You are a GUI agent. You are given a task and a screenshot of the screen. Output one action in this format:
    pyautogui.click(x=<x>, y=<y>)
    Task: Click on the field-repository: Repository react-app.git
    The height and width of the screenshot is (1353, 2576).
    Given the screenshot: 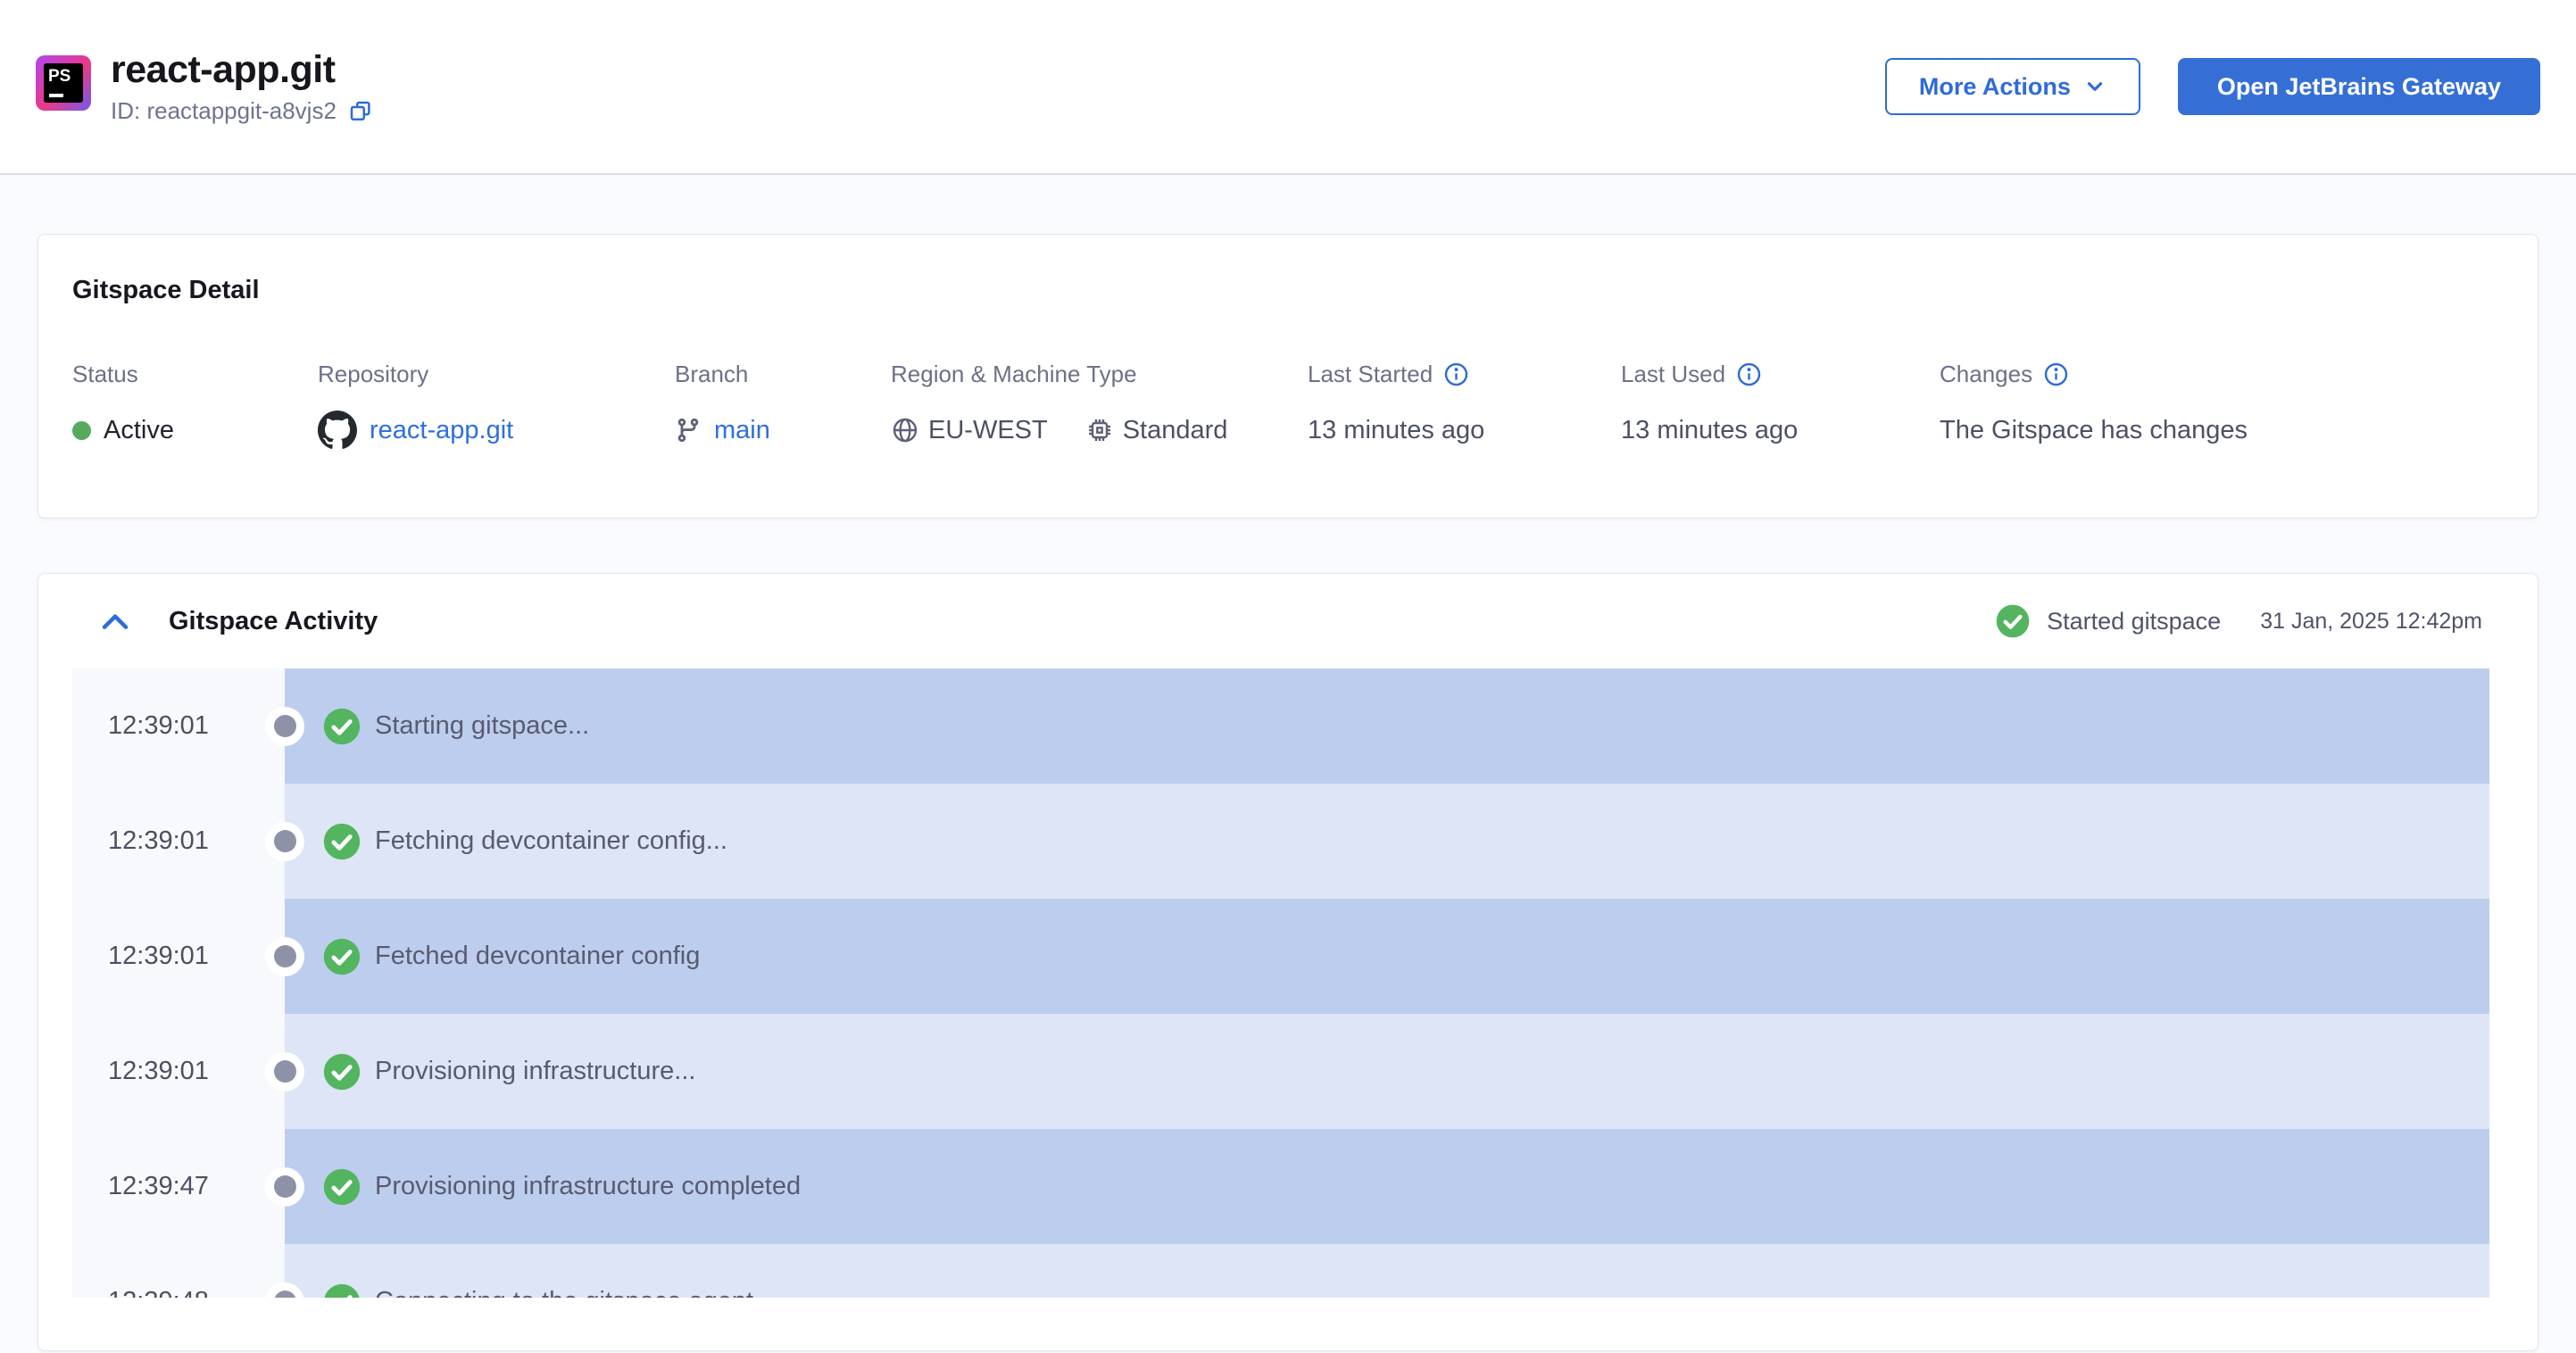 What is the action you would take?
    pyautogui.click(x=497, y=406)
    